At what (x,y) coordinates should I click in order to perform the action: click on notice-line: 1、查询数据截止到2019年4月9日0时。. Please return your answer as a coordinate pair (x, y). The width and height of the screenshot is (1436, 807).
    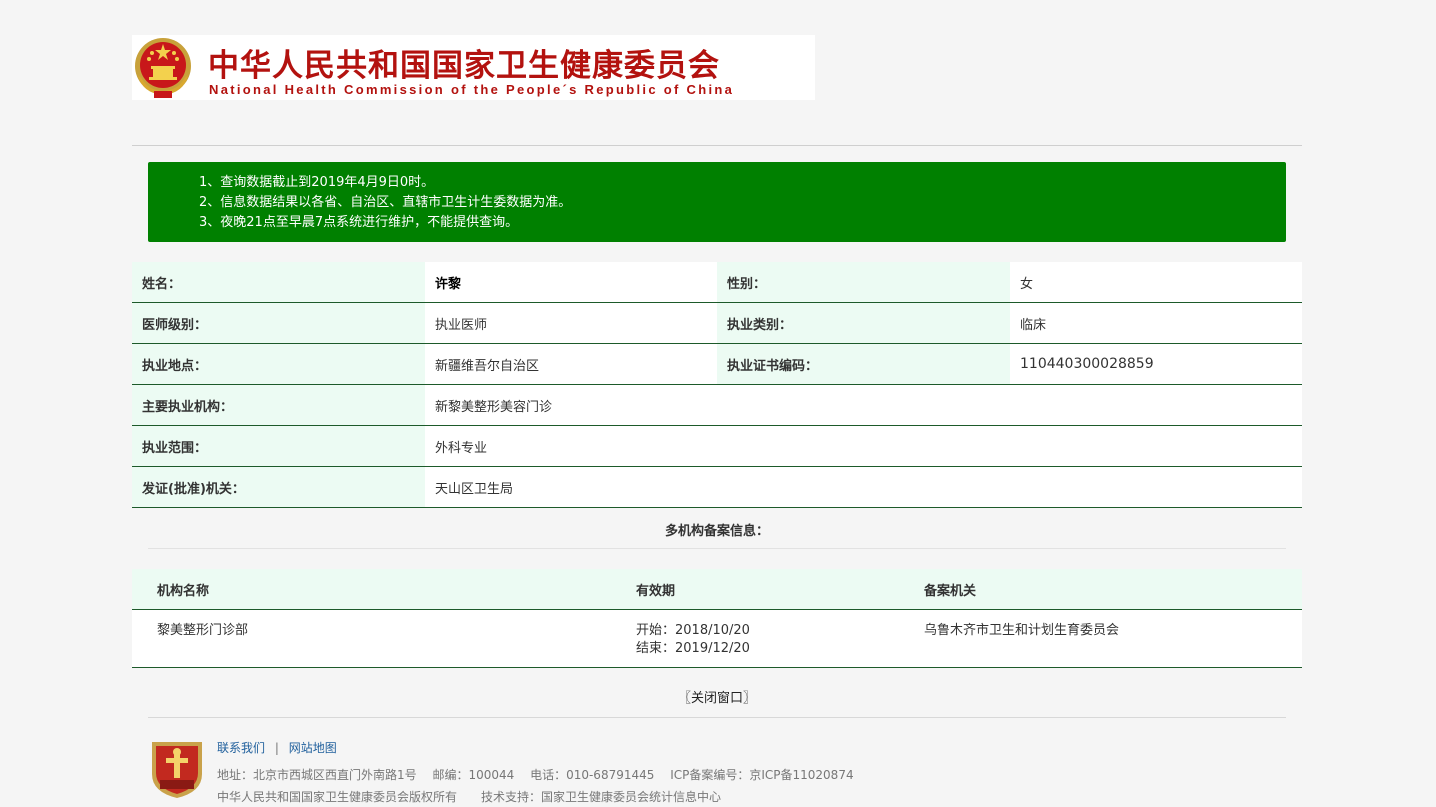
    Looking at the image, I should click on (317, 182).